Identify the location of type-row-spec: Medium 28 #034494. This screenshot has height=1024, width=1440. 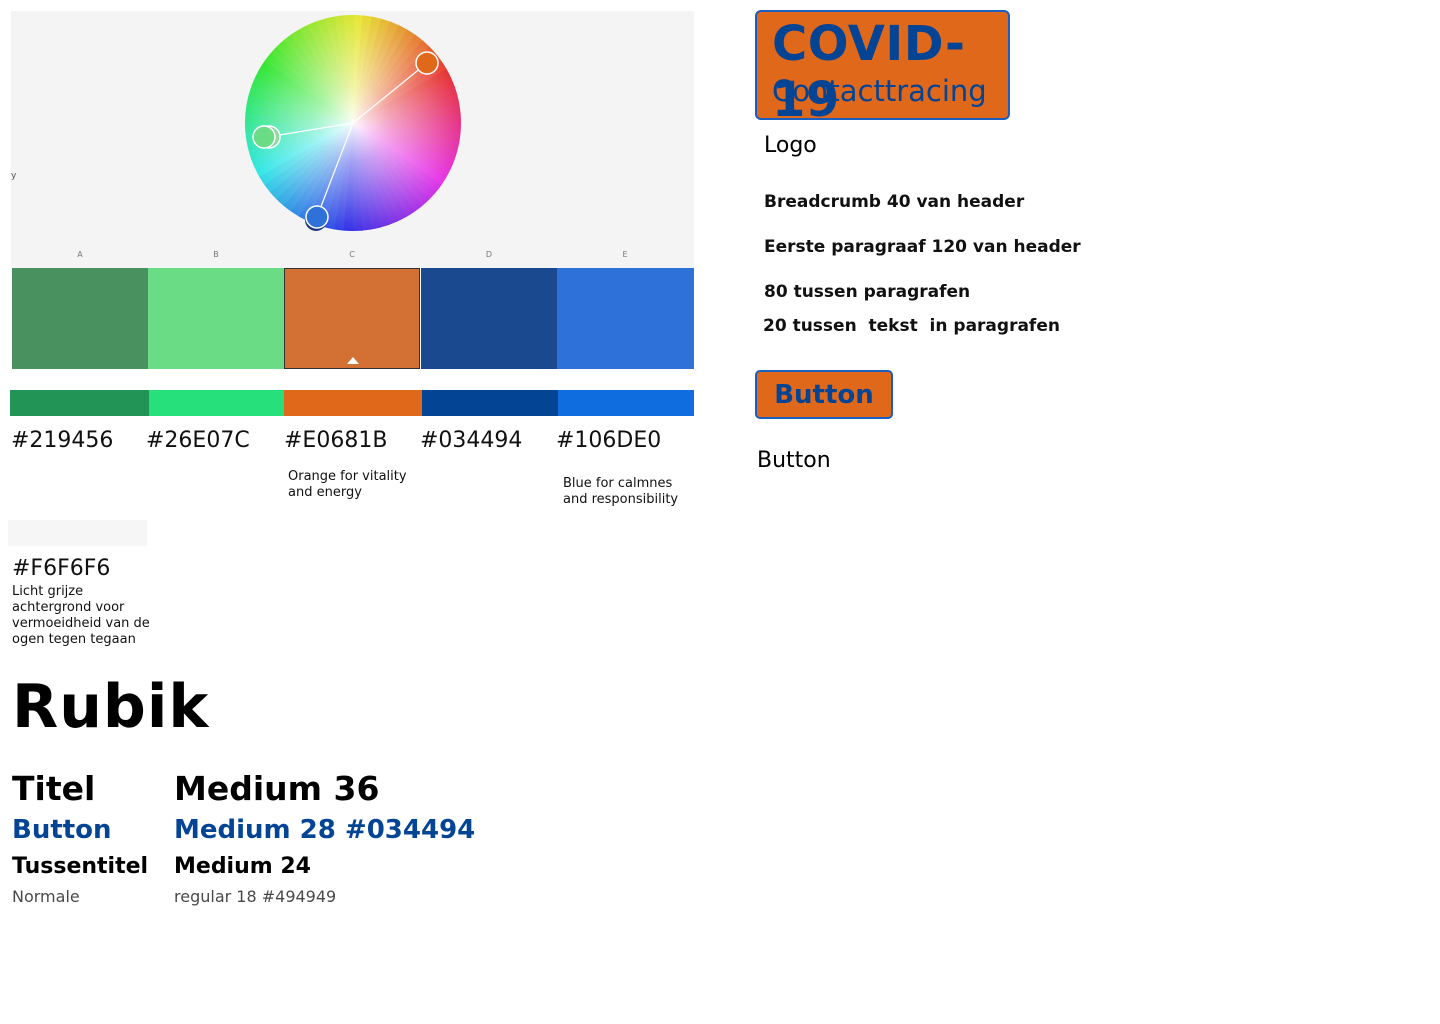
(325, 830).